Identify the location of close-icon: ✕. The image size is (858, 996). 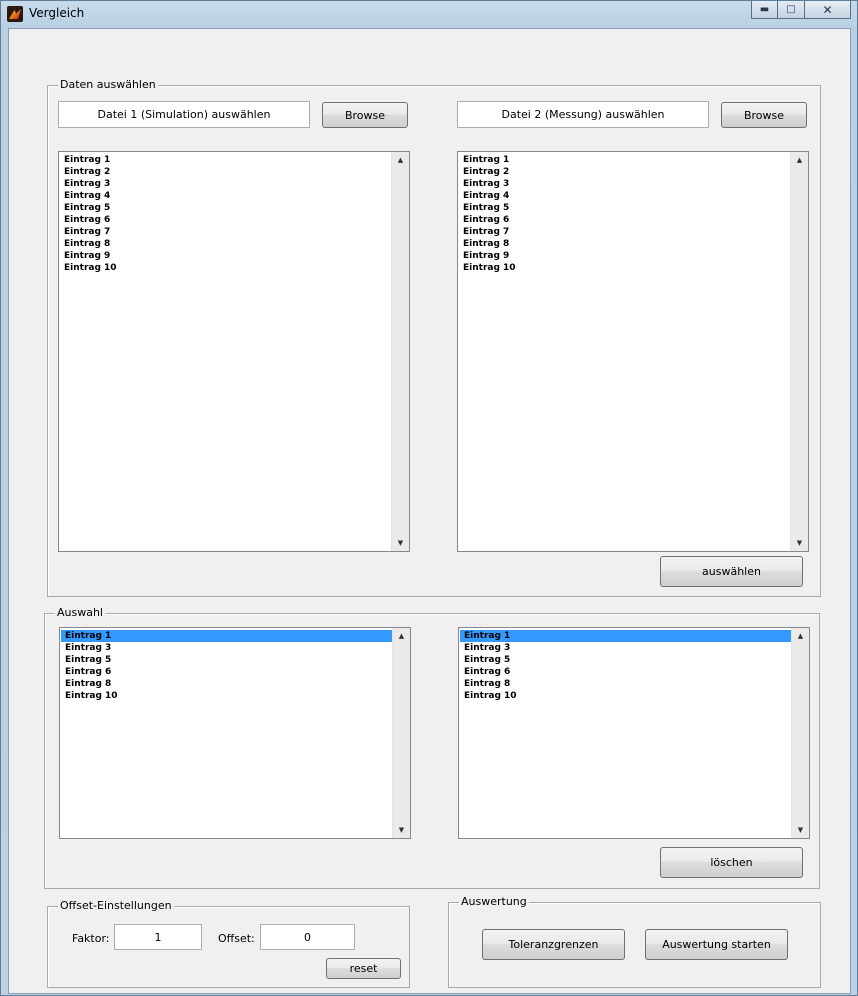
(827, 9).